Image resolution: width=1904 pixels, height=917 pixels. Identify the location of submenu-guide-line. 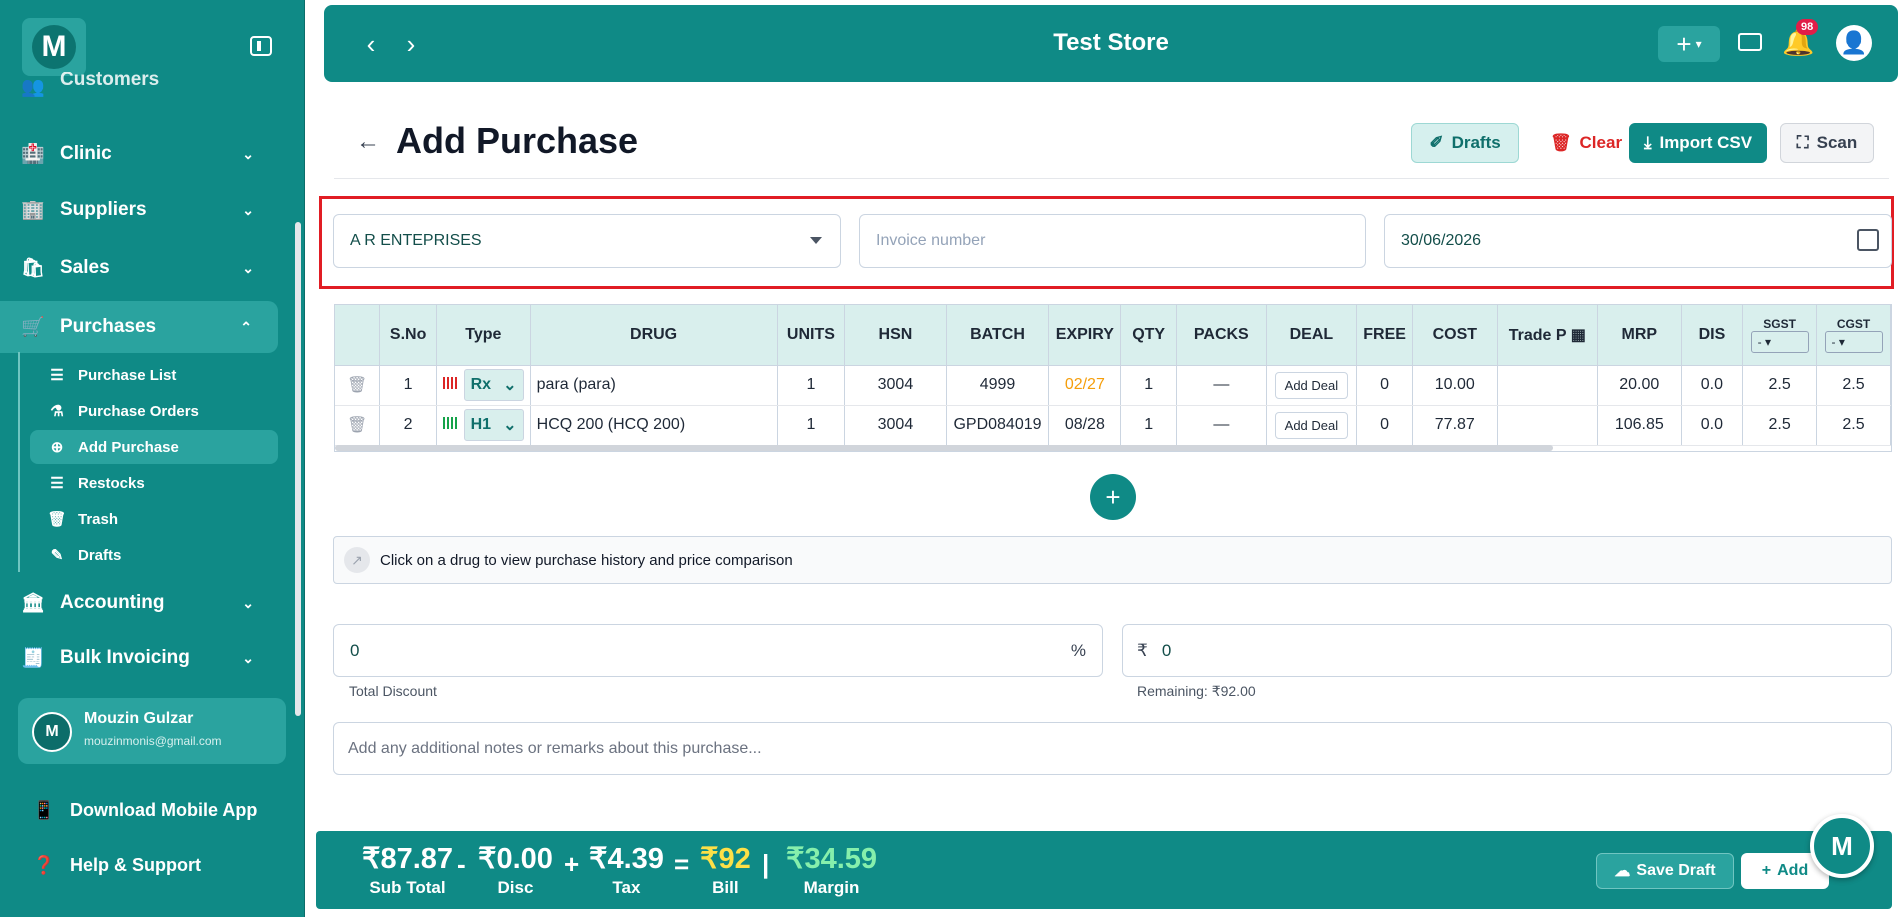
(19, 462).